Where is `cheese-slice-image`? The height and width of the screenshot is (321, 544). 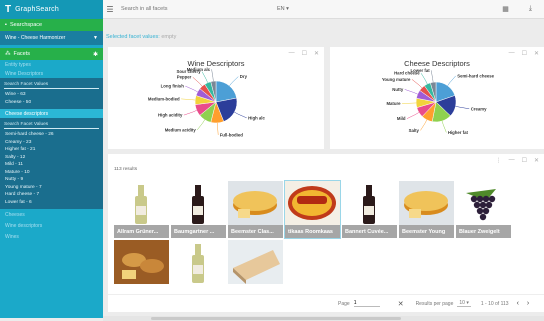 cheese-slice-image is located at coordinates (255, 262).